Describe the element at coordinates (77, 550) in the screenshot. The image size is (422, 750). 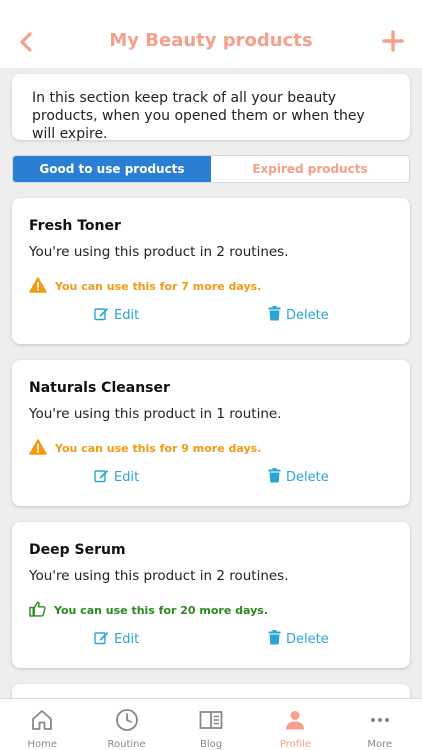
I see `product-name: Deep Serum` at that location.